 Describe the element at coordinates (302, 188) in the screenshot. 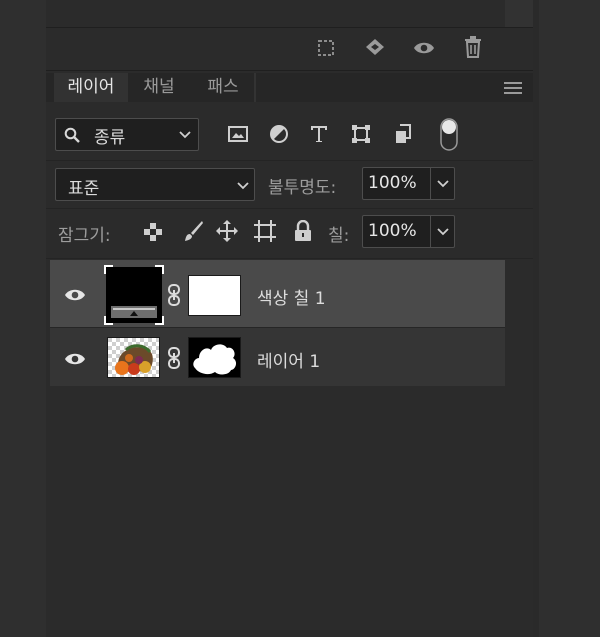

I see `opacity-label: 불투명도:` at that location.